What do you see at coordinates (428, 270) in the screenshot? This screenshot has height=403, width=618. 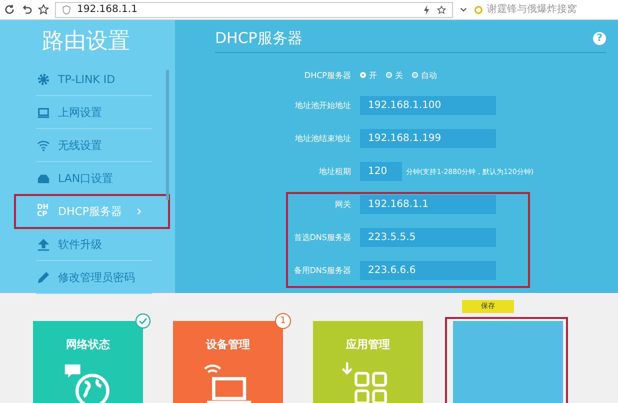 I see `text-field: 223.6.6.6` at bounding box center [428, 270].